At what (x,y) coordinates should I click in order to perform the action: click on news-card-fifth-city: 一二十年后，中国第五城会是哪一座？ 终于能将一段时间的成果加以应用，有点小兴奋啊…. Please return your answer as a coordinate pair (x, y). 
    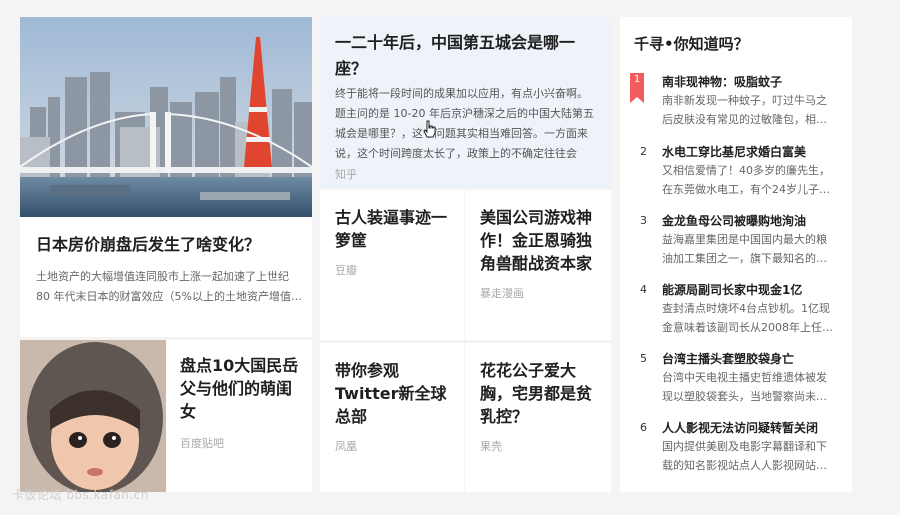
    Looking at the image, I should click on (465, 102).